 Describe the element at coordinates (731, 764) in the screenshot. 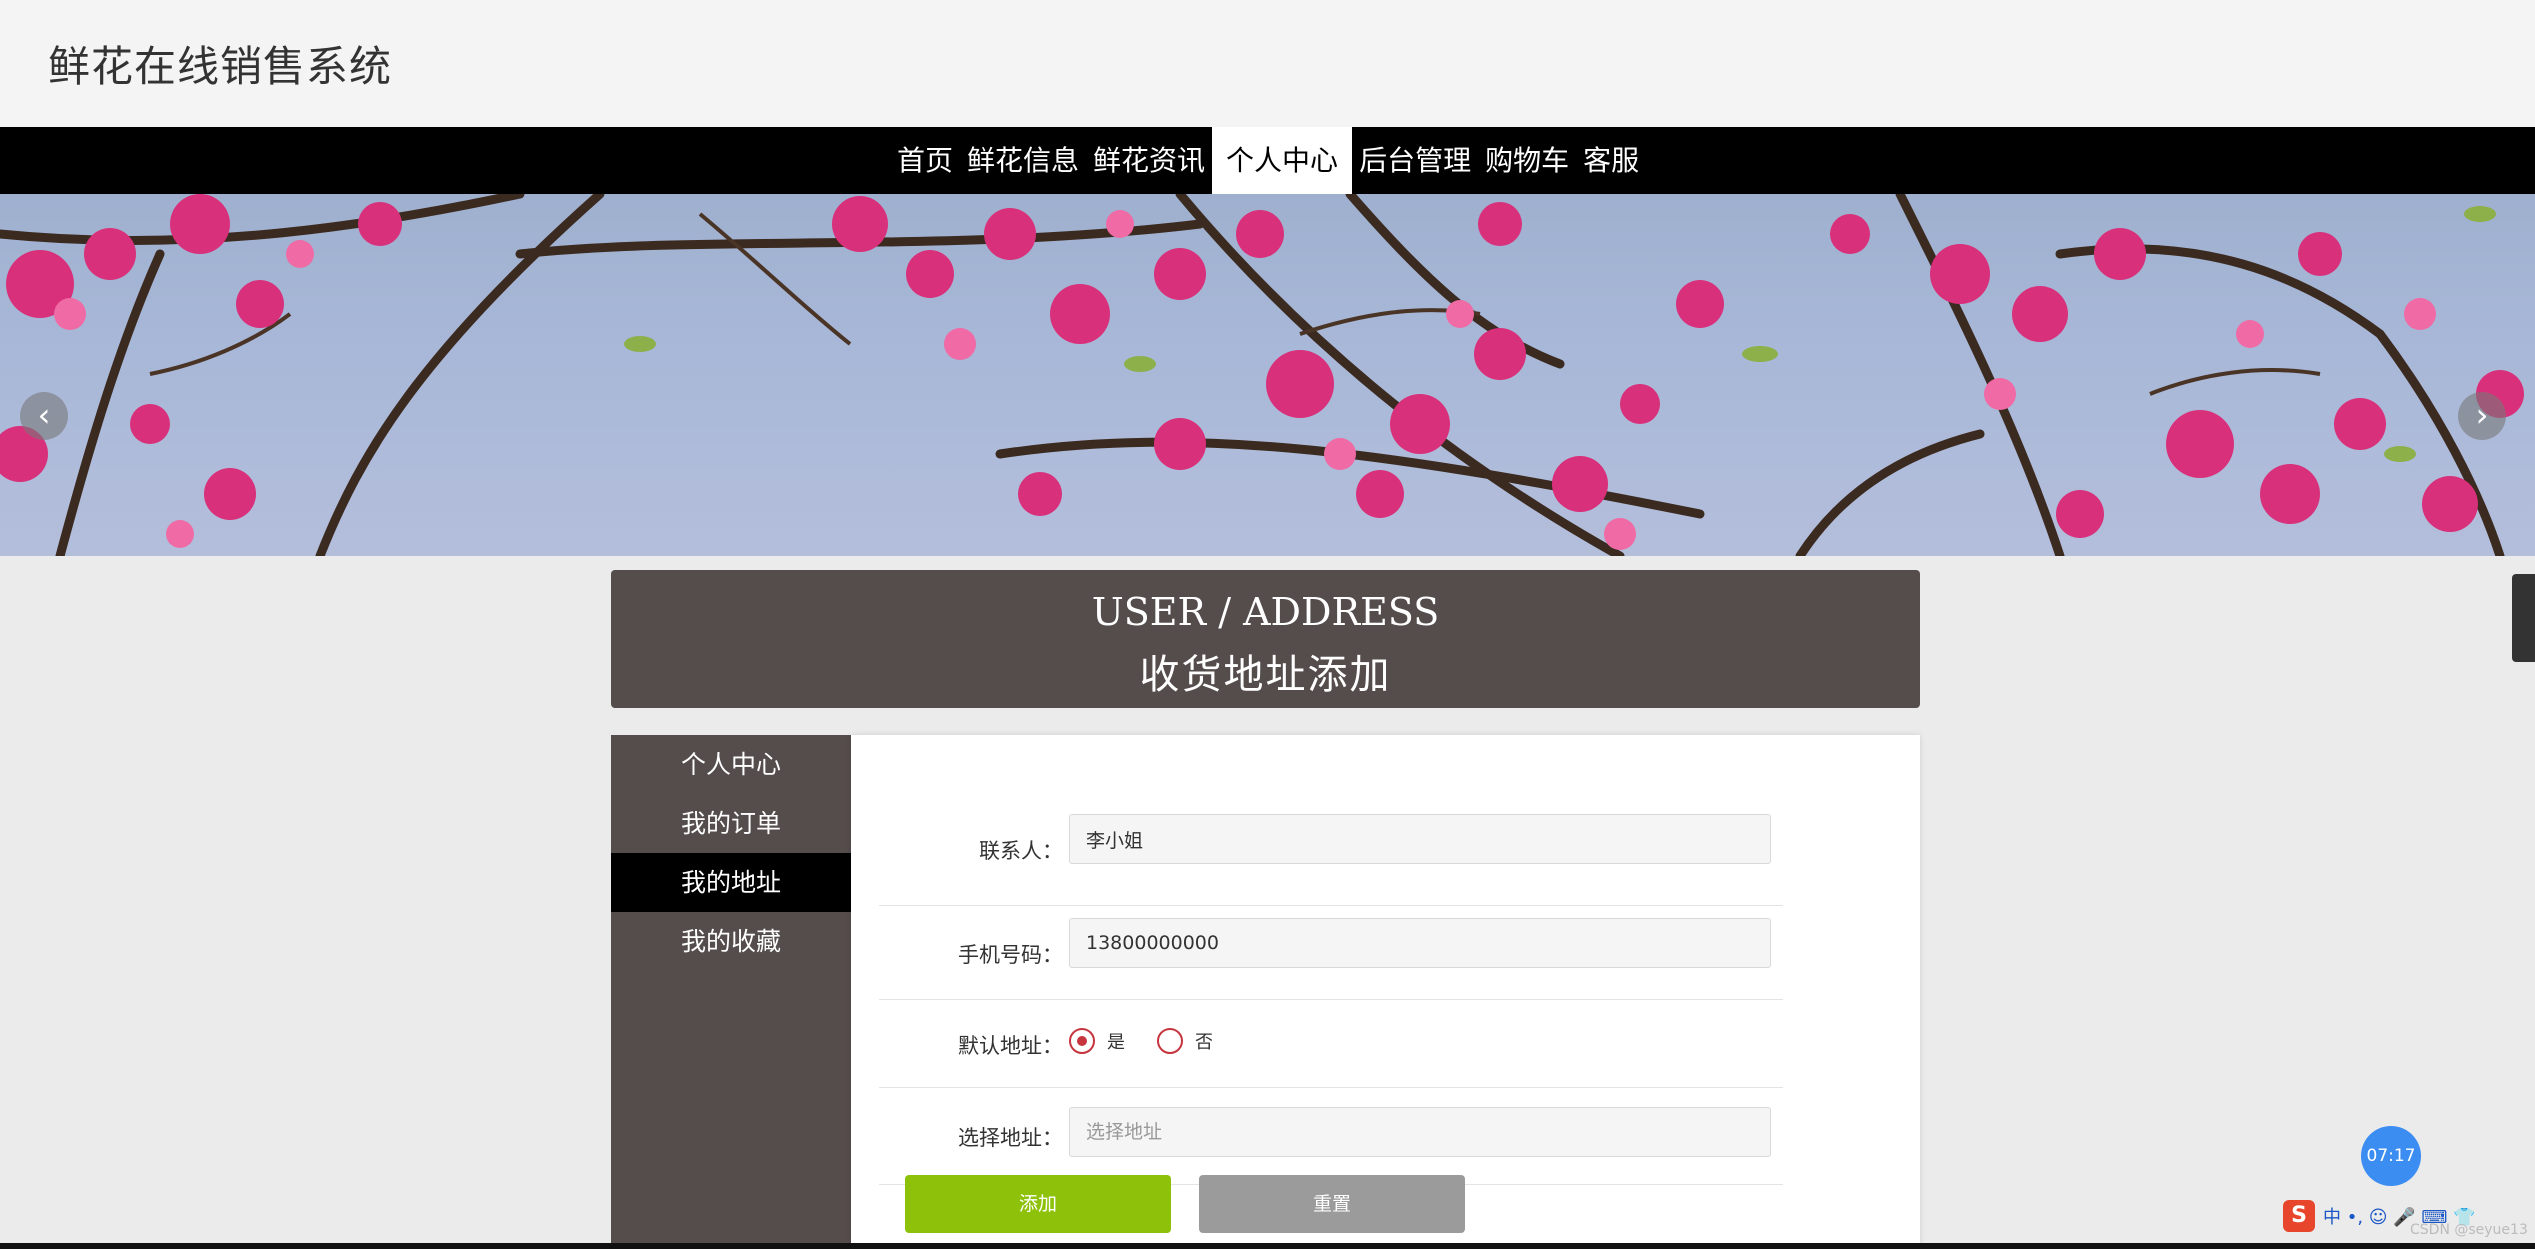

I see `sidebar-item-user-center: 个人中心` at that location.